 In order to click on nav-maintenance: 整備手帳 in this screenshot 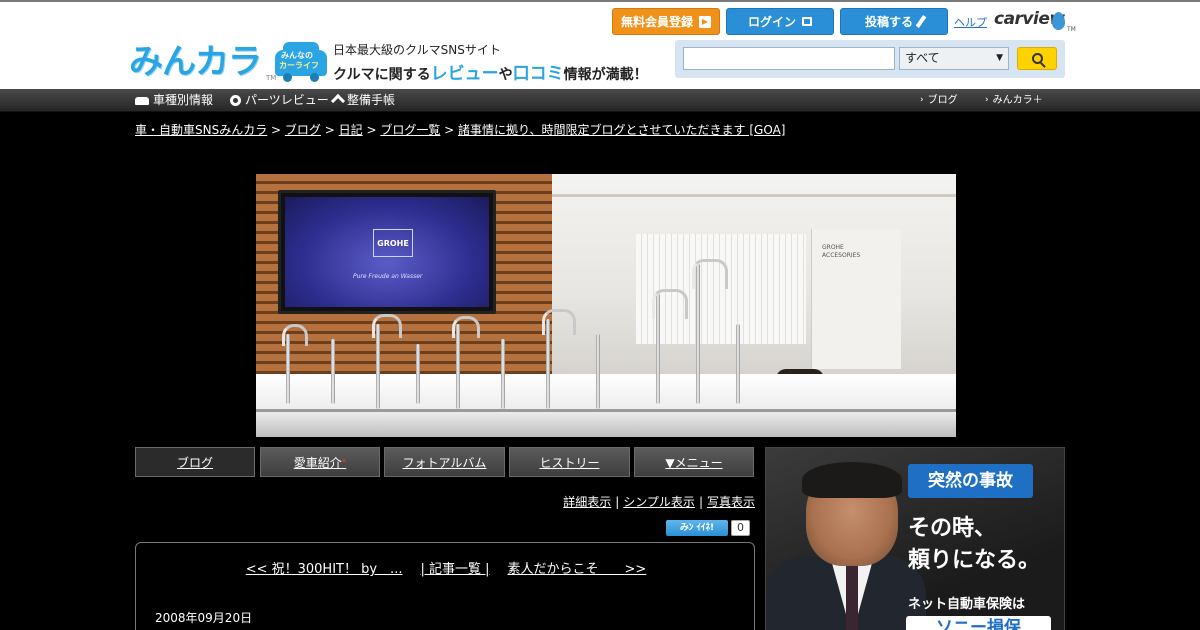, I will do `click(363, 100)`.